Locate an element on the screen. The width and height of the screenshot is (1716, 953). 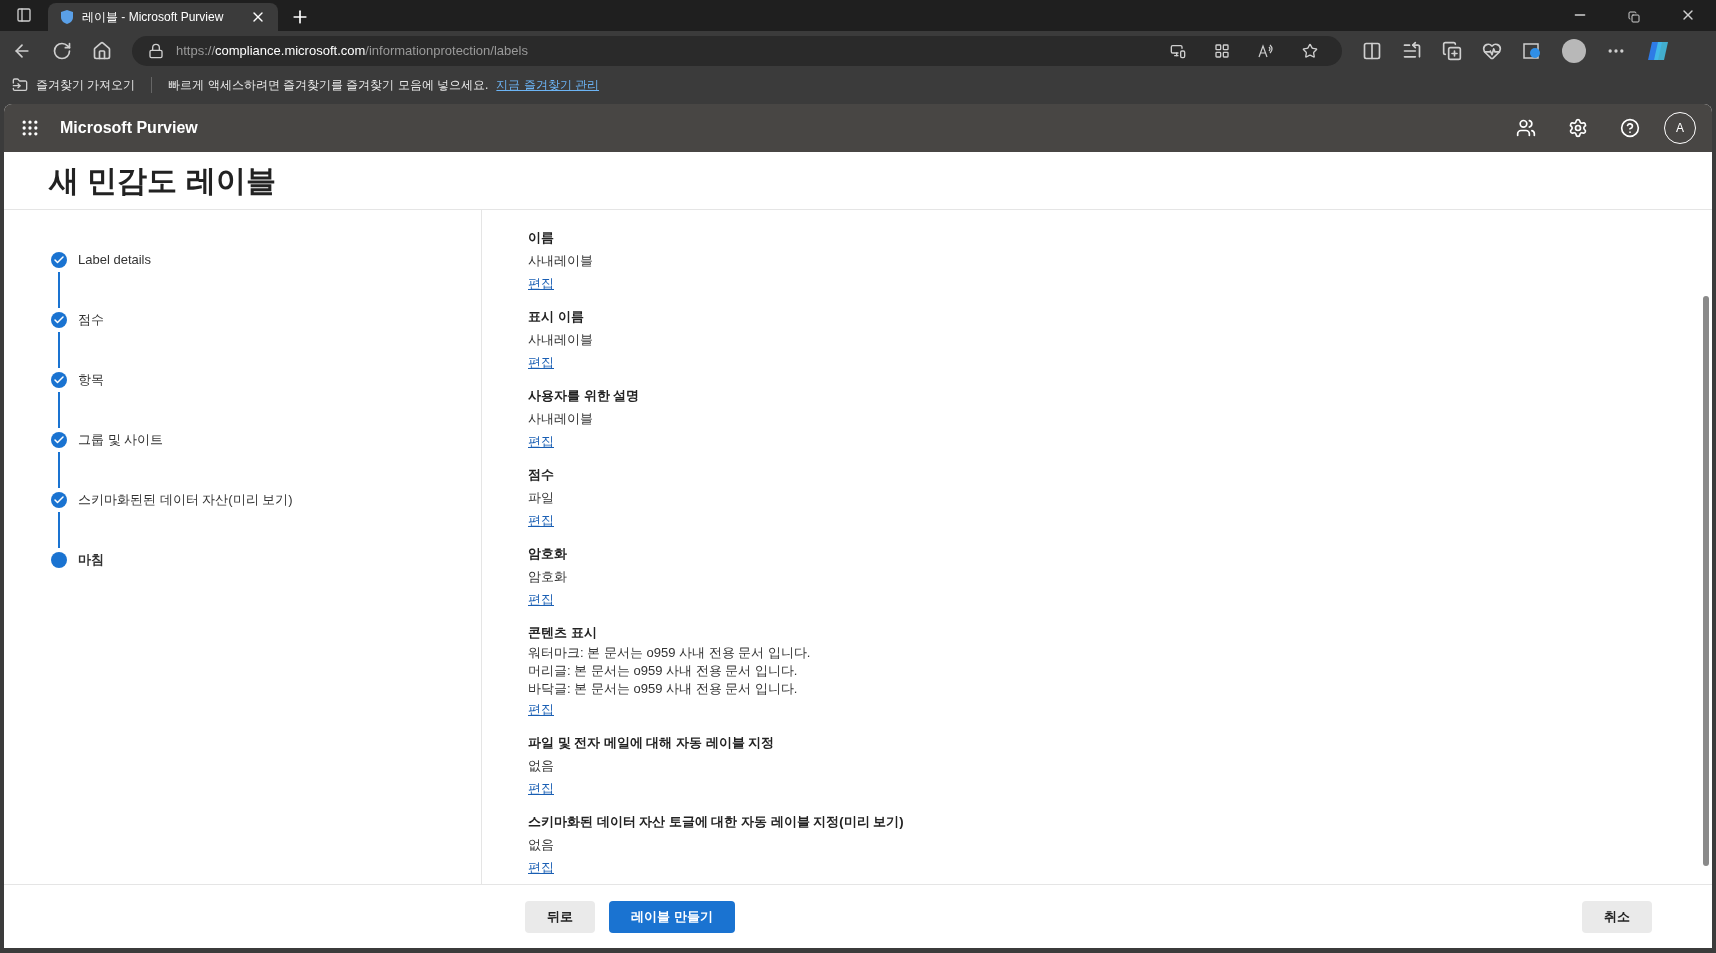
favorite-star-icon is located at coordinates (1310, 50).